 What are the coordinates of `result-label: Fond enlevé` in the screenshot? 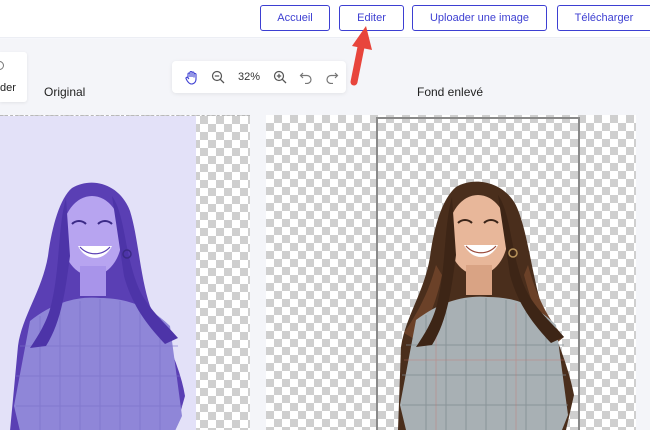 It's located at (450, 92).